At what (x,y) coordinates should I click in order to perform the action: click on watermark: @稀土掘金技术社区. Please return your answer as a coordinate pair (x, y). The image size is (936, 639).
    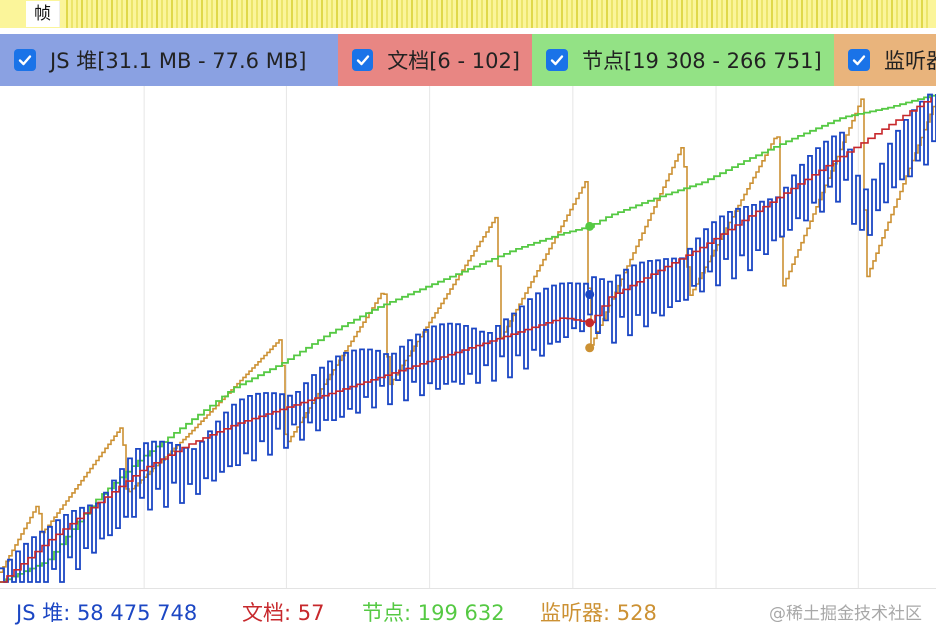
    Looking at the image, I should click on (845, 614).